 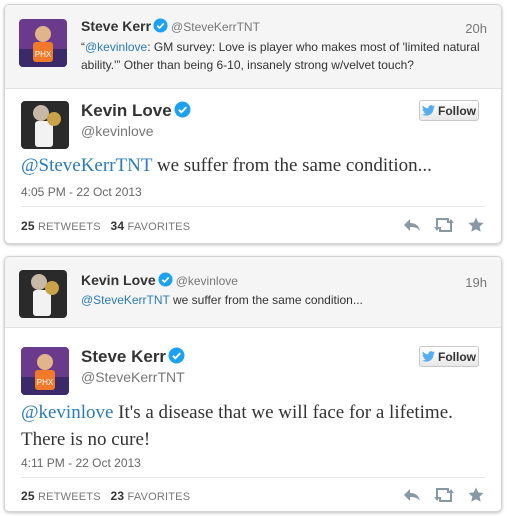 What do you see at coordinates (151, 226) in the screenshot?
I see `favorite-count: 34 FAVORITES` at bounding box center [151, 226].